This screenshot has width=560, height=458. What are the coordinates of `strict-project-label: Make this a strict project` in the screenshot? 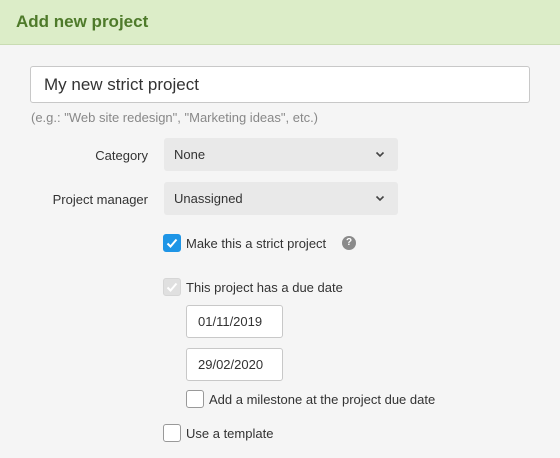 It's located at (256, 243).